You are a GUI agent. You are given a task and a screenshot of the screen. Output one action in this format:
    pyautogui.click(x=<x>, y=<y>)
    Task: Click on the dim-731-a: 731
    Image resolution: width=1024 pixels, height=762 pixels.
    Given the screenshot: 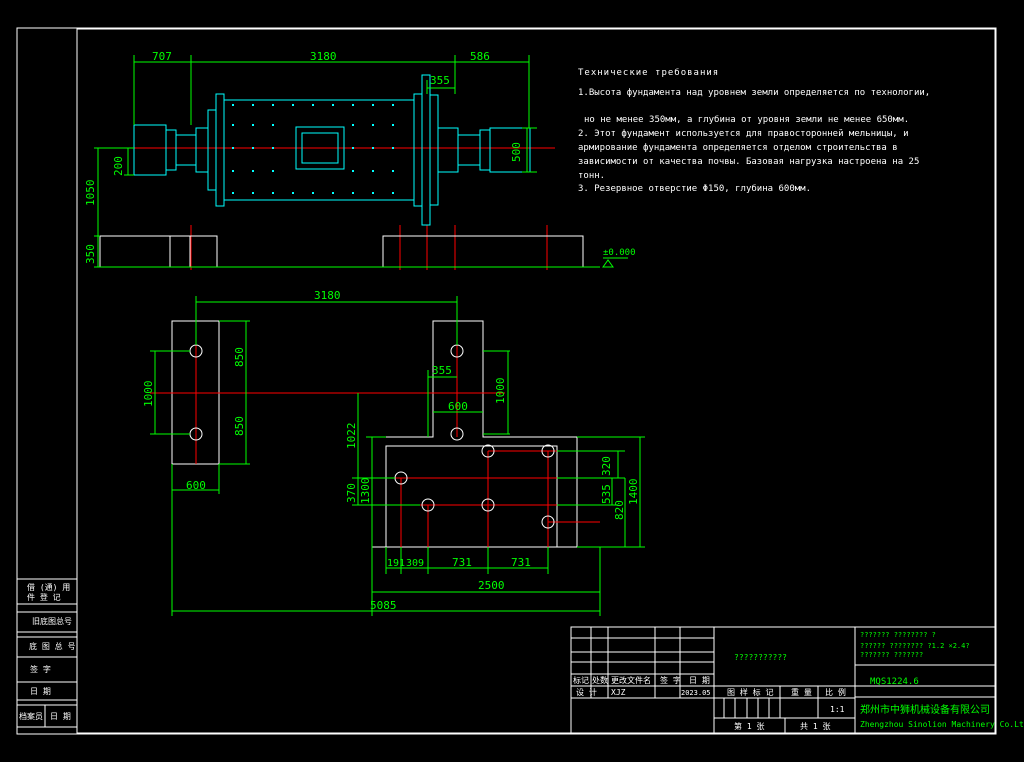 What is the action you would take?
    pyautogui.click(x=462, y=562)
    